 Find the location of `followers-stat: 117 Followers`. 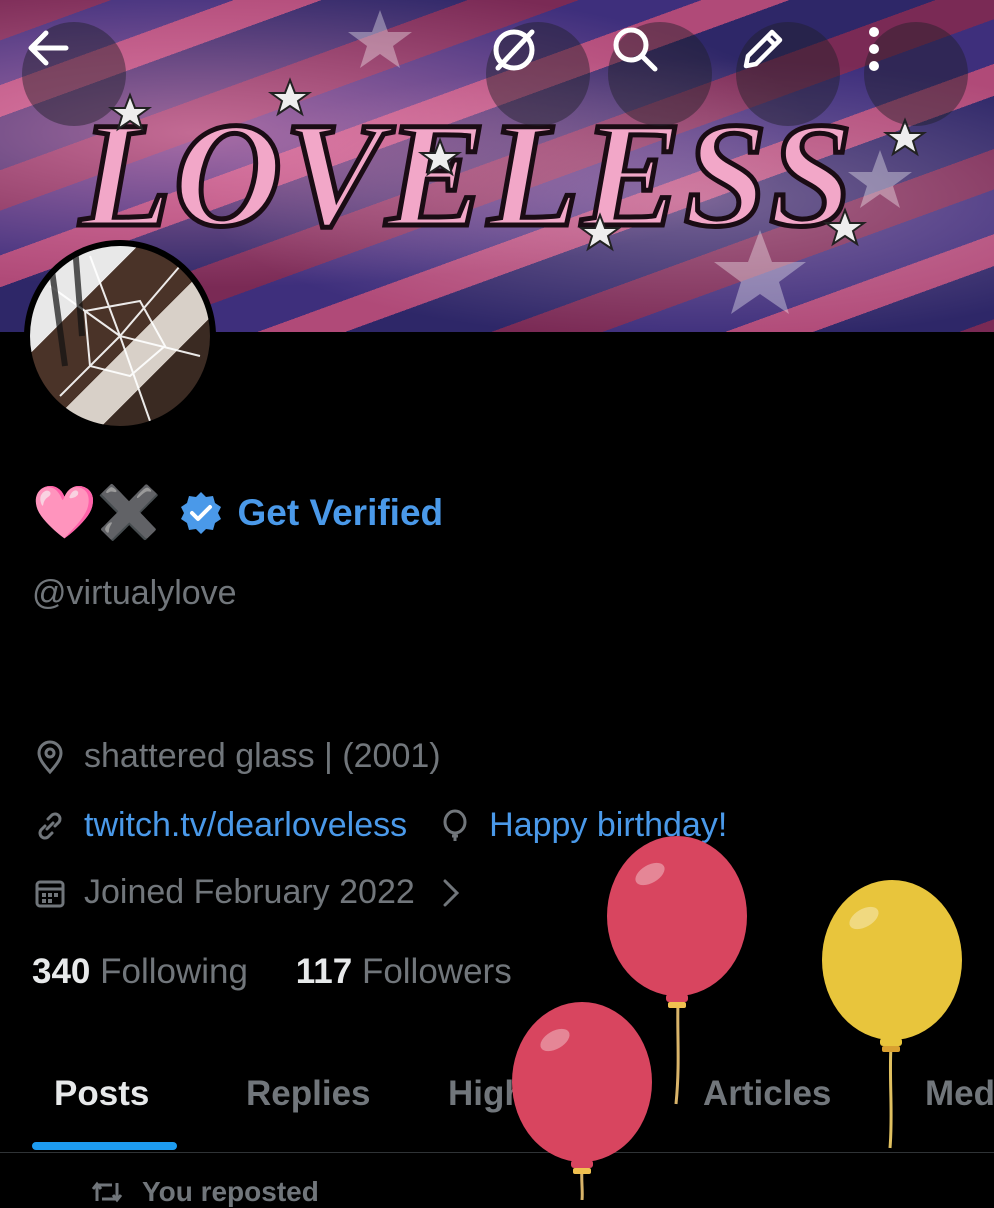

followers-stat: 117 Followers is located at coordinates (404, 971).